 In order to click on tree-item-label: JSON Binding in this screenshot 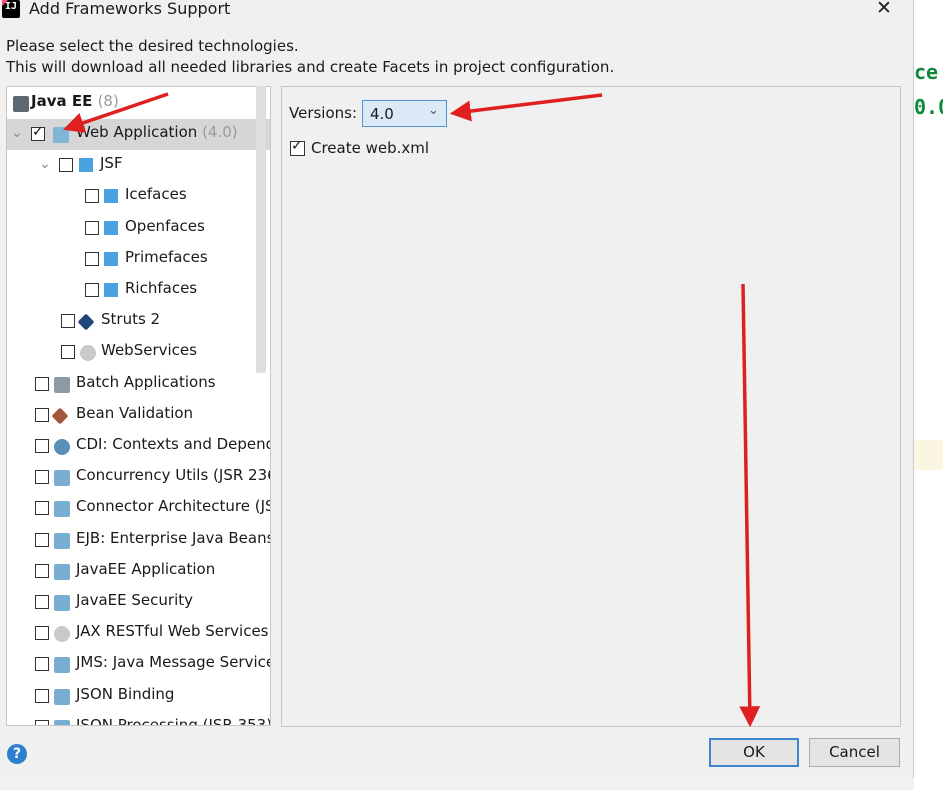, I will do `click(125, 693)`.